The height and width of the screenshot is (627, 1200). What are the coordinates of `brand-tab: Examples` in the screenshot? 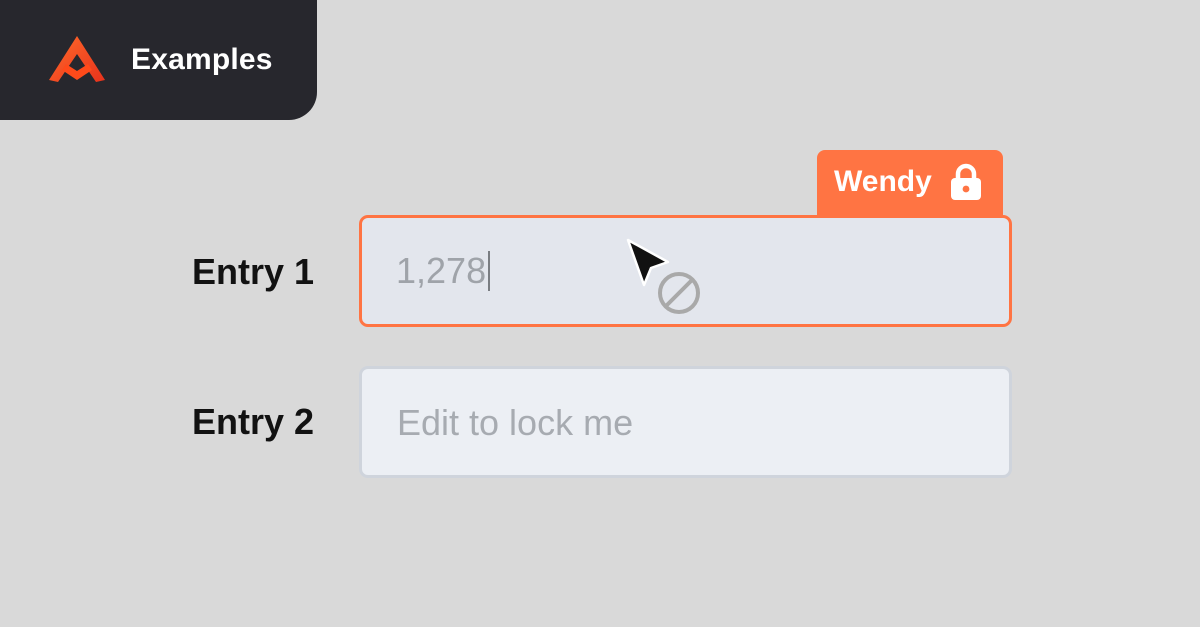 It's located at (158, 60).